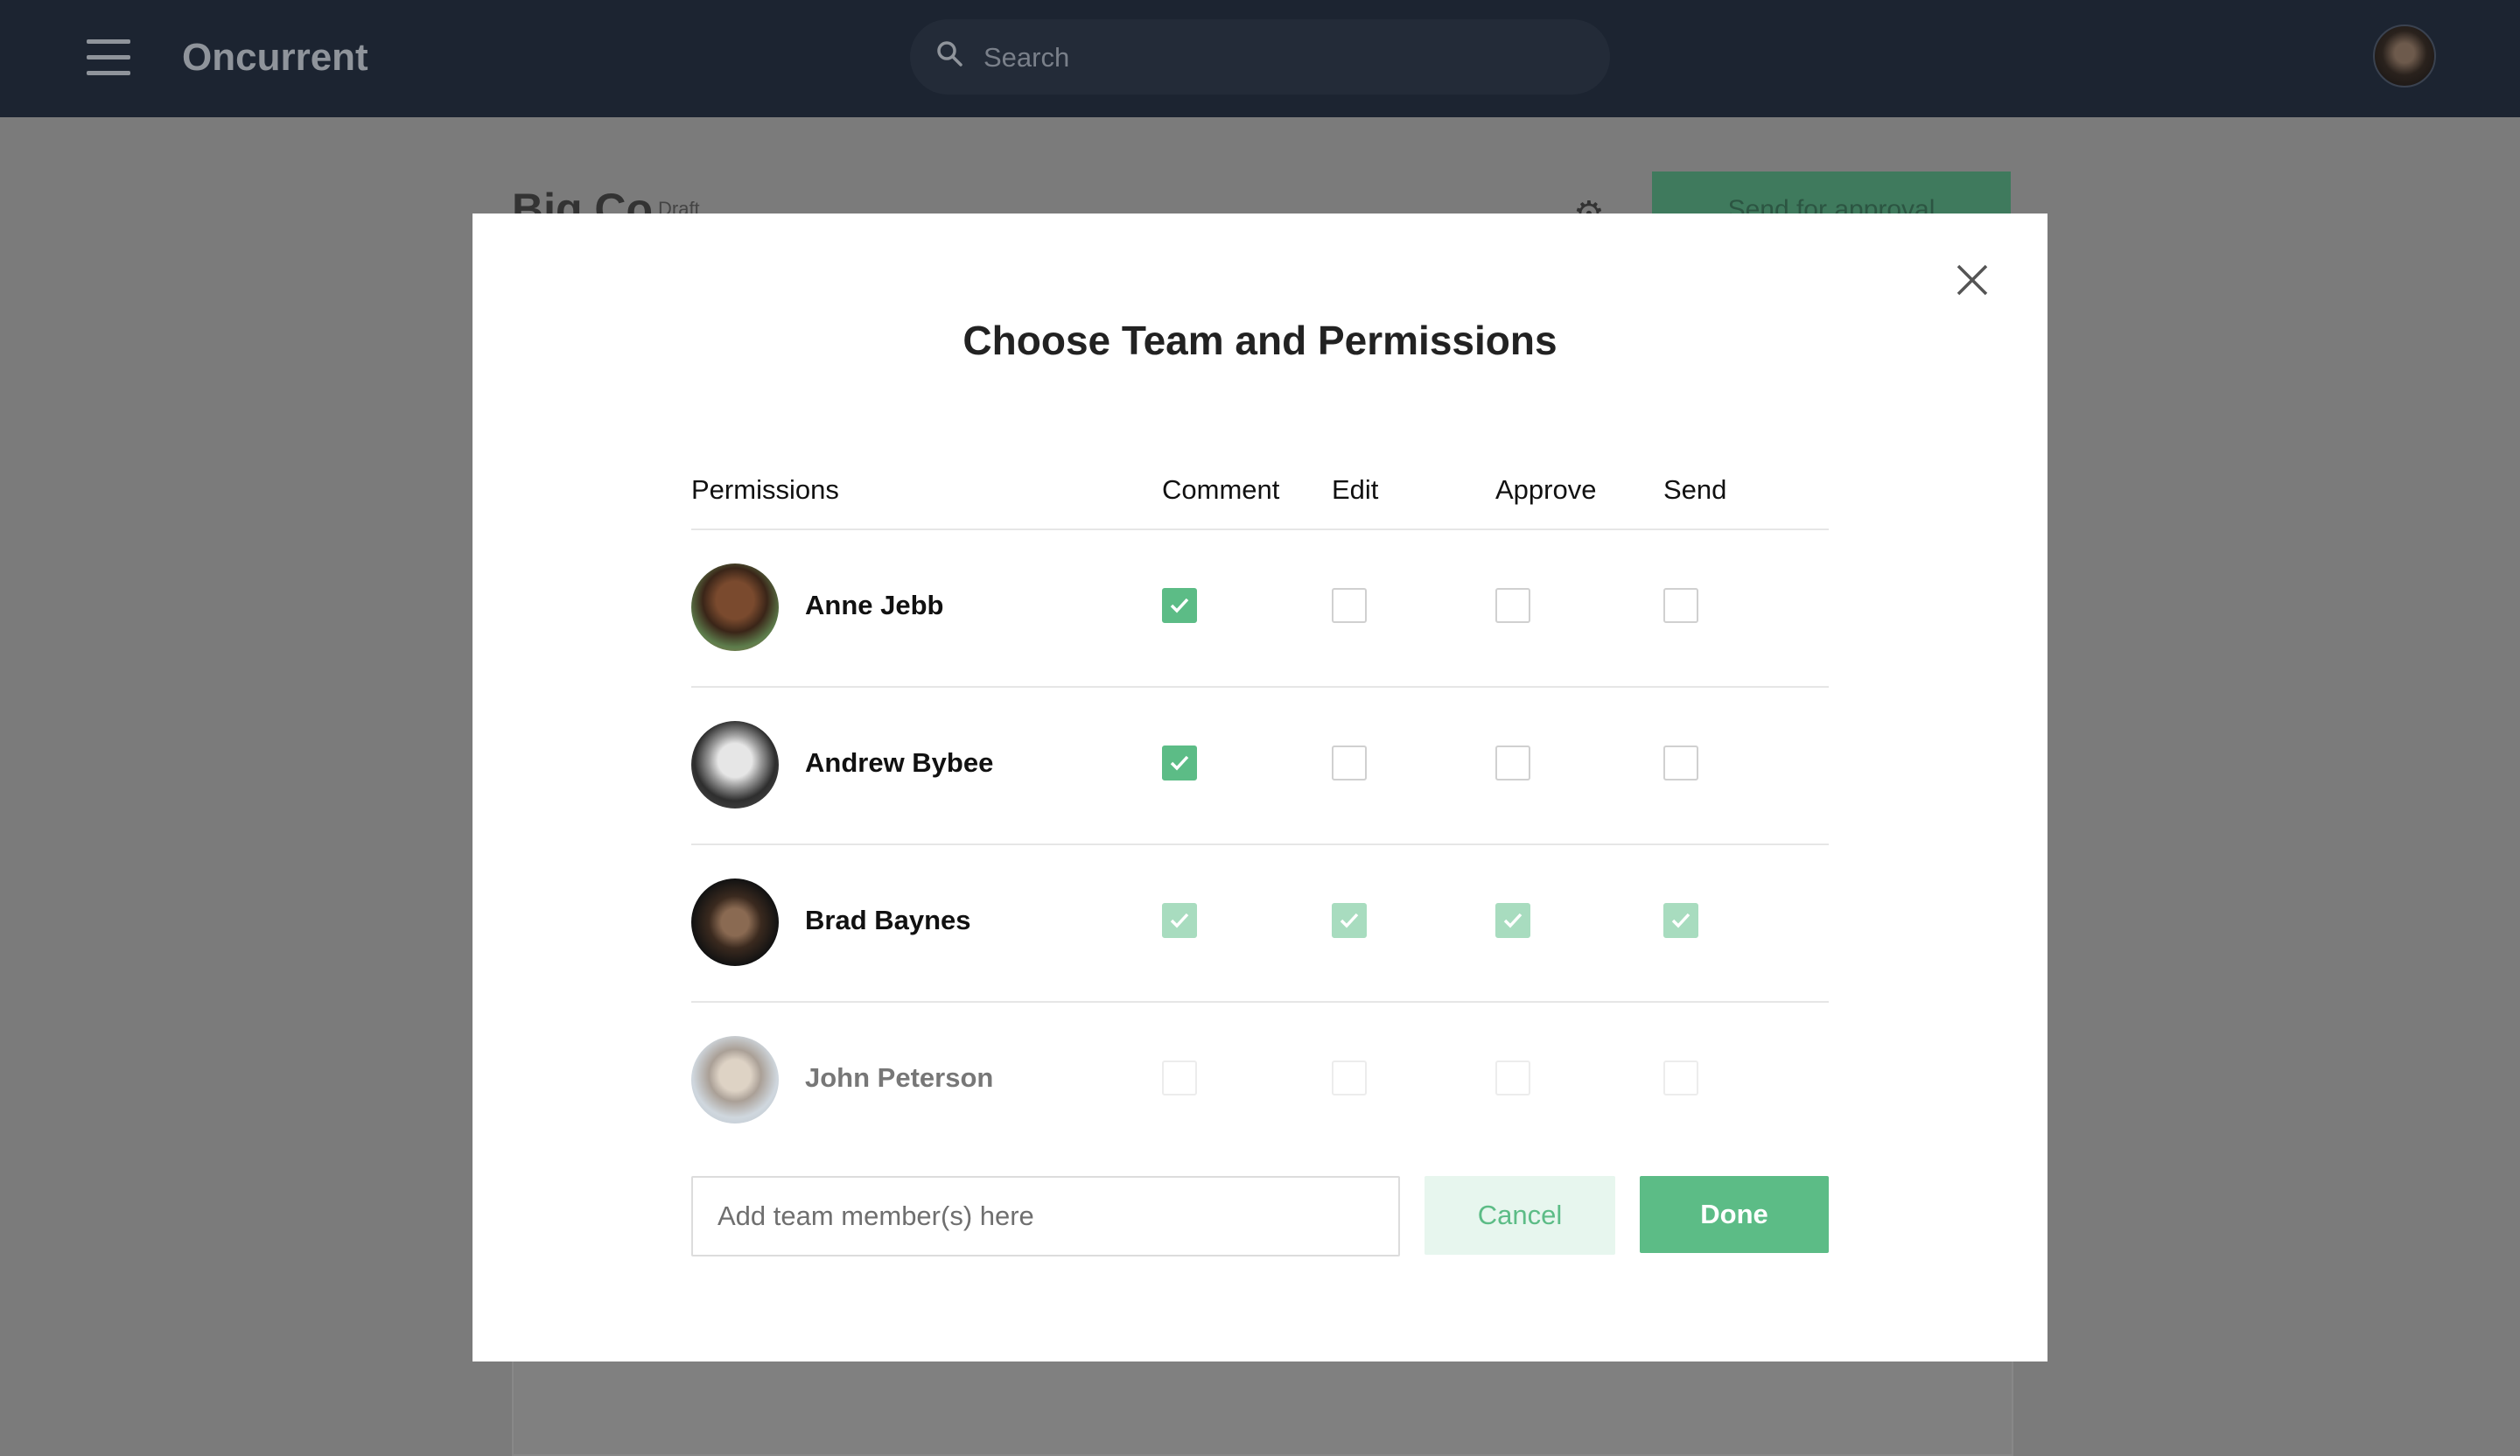 This screenshot has height=1456, width=2520. I want to click on add-team-member-input, so click(1045, 1216).